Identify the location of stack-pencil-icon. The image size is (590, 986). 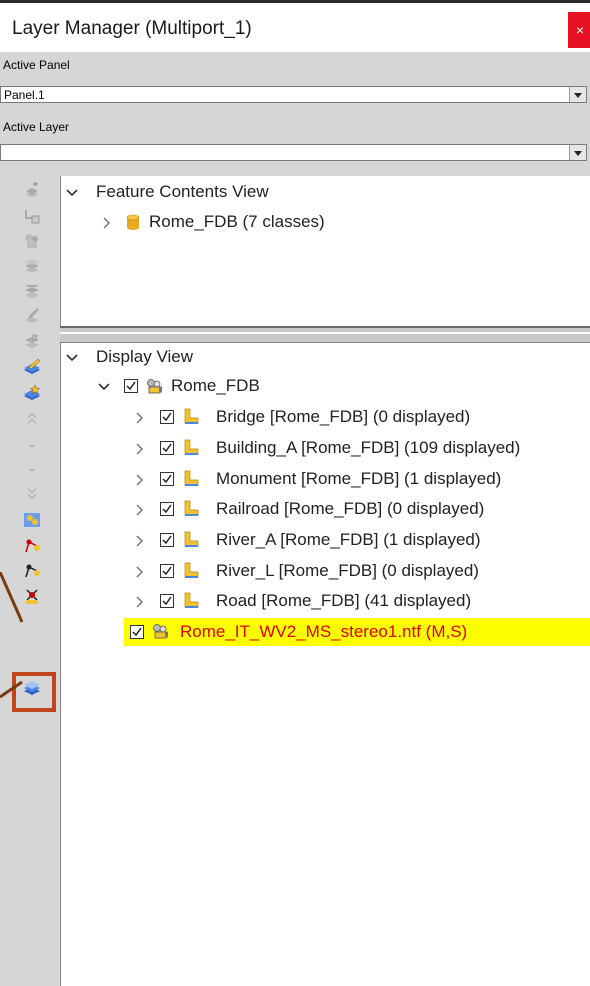
(32, 316).